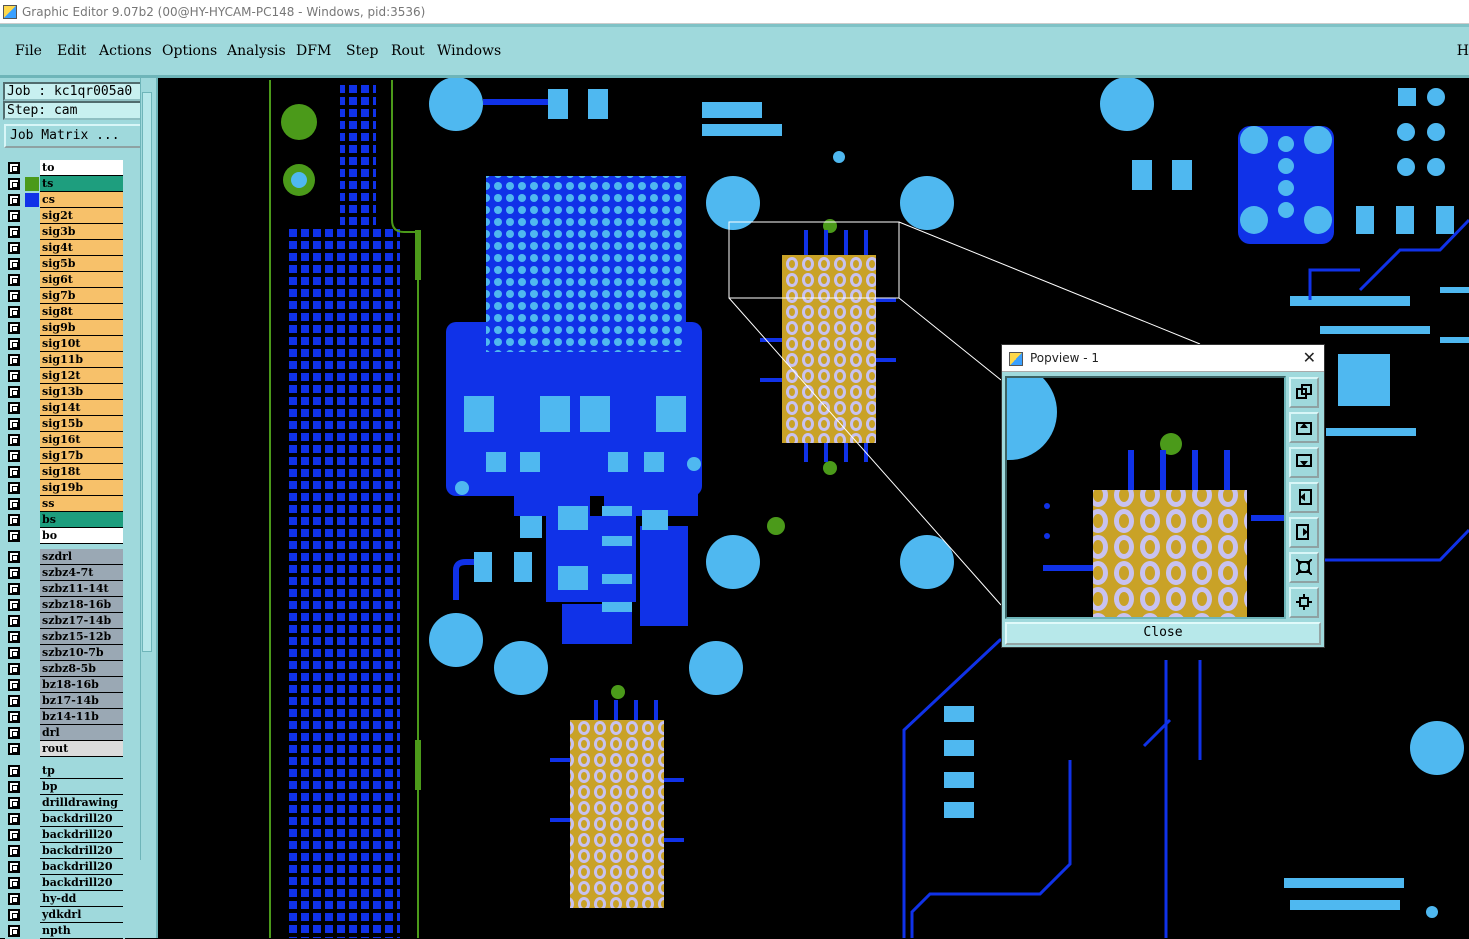  Describe the element at coordinates (65, 685) in the screenshot. I see `layer-row: bz18-16b` at that location.